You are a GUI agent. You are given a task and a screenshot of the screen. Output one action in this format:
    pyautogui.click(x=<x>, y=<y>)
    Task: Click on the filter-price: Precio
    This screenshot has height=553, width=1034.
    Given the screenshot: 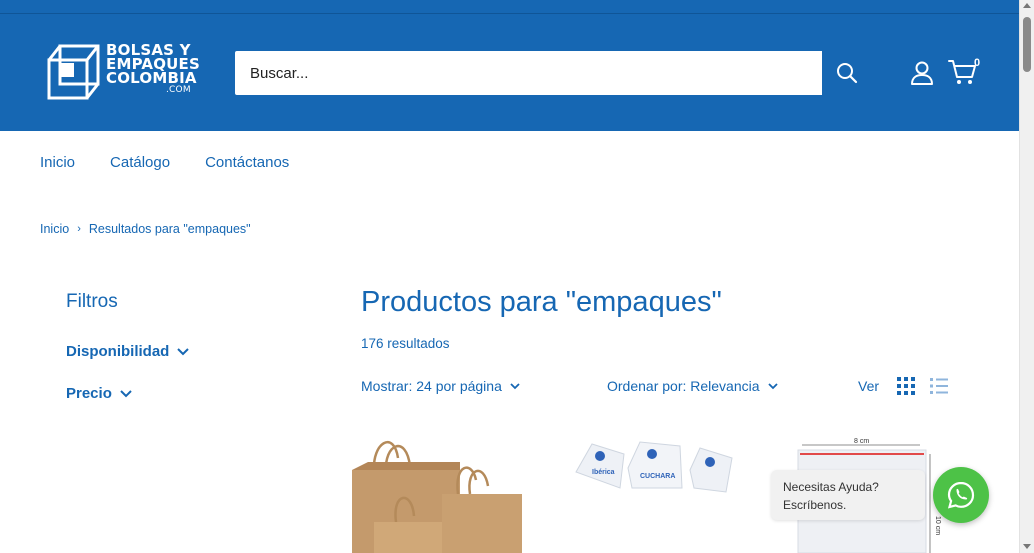 What is the action you would take?
    pyautogui.click(x=99, y=393)
    